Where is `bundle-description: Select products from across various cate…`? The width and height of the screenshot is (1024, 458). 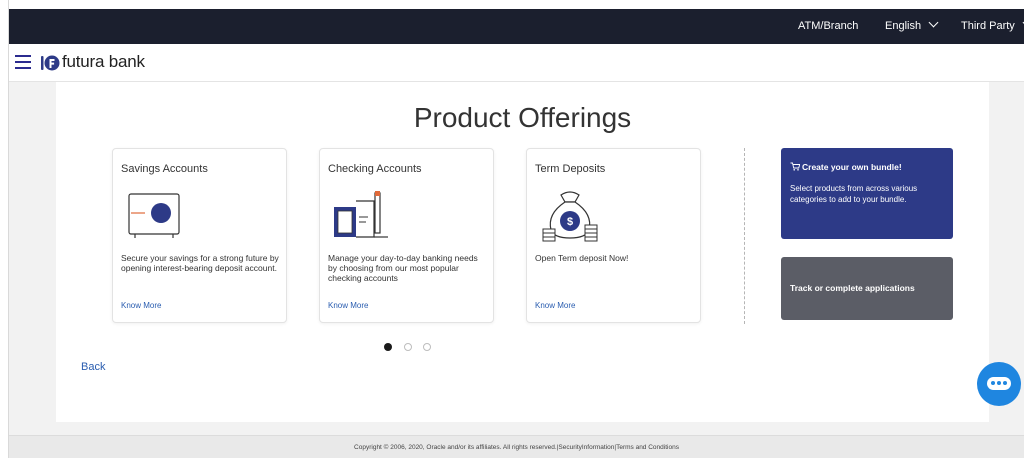
bundle-description: Select products from across various cate… is located at coordinates (854, 194).